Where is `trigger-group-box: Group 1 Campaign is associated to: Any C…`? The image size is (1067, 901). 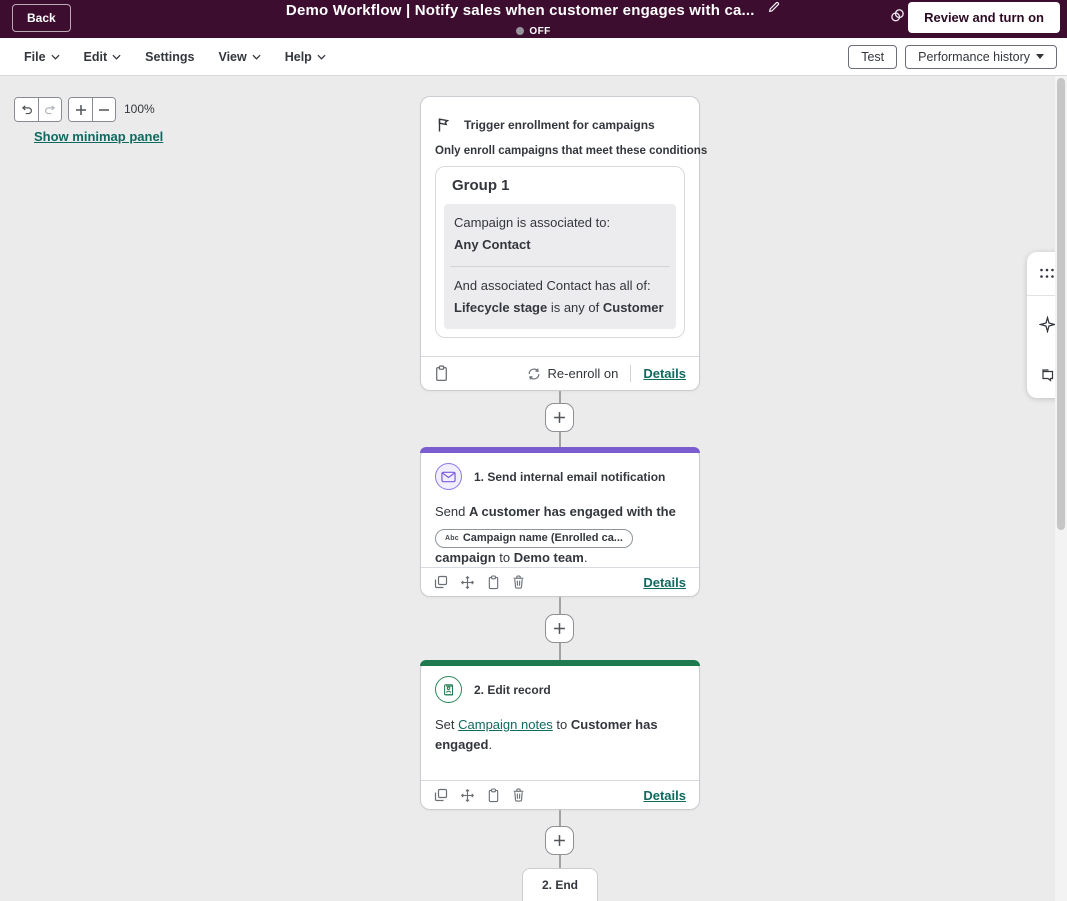
trigger-group-box: Group 1 Campaign is associated to: Any C… is located at coordinates (560, 252).